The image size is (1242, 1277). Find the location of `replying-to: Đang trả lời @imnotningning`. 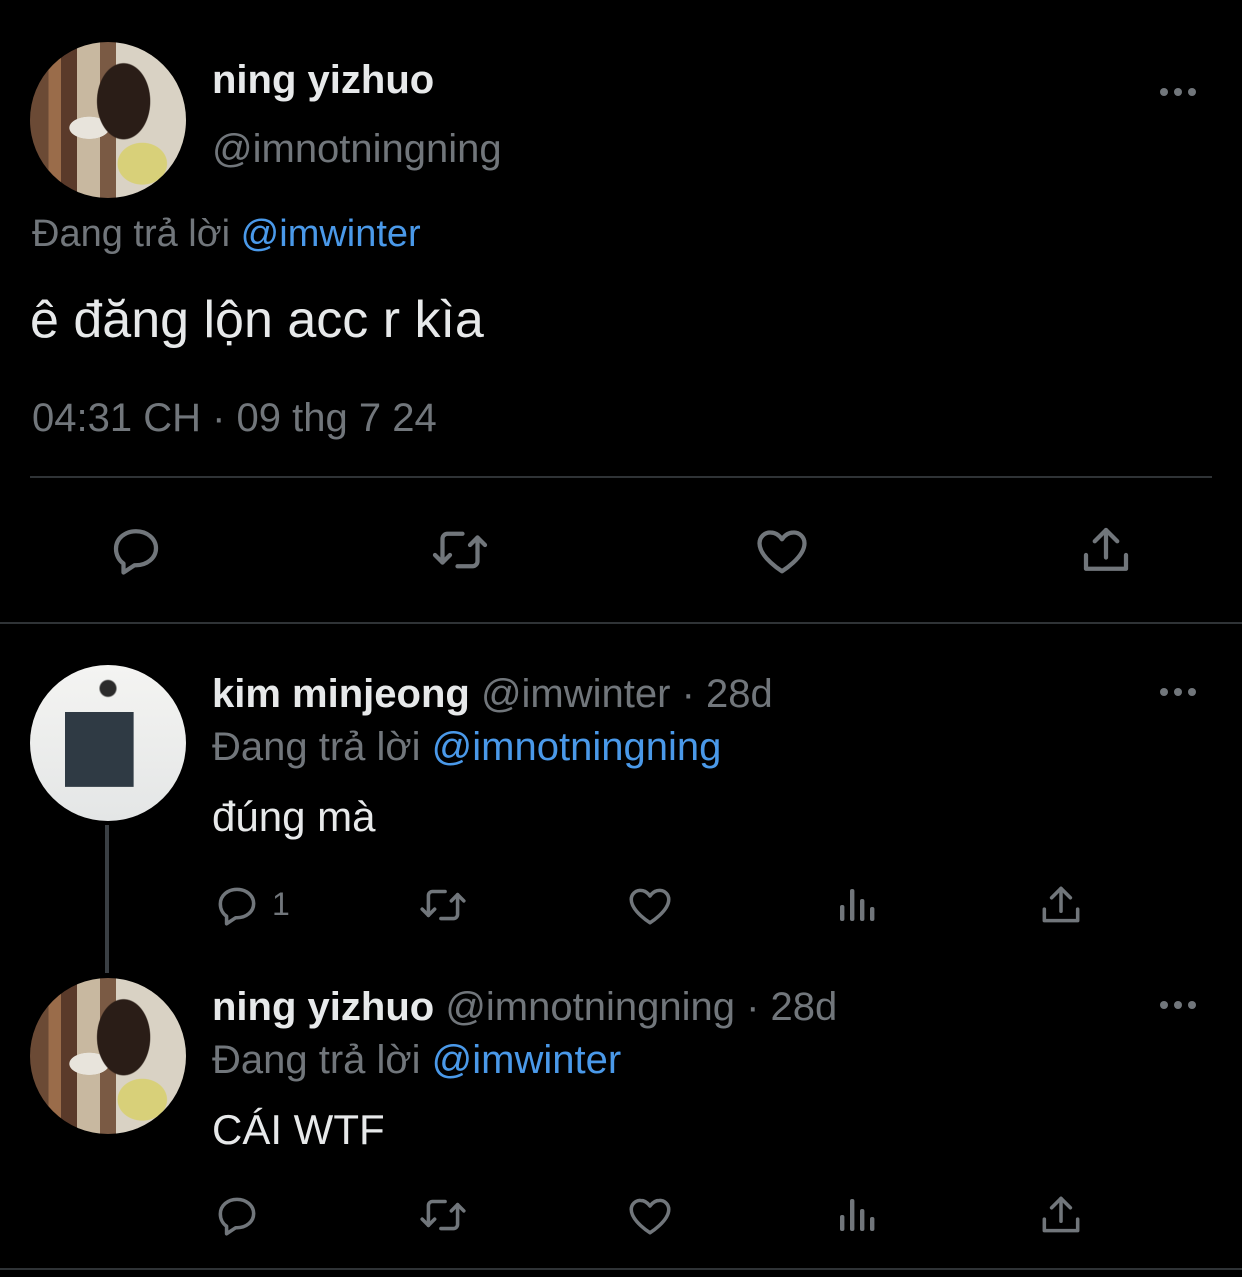

replying-to: Đang trả lời @imnotningning is located at coordinates (466, 747).